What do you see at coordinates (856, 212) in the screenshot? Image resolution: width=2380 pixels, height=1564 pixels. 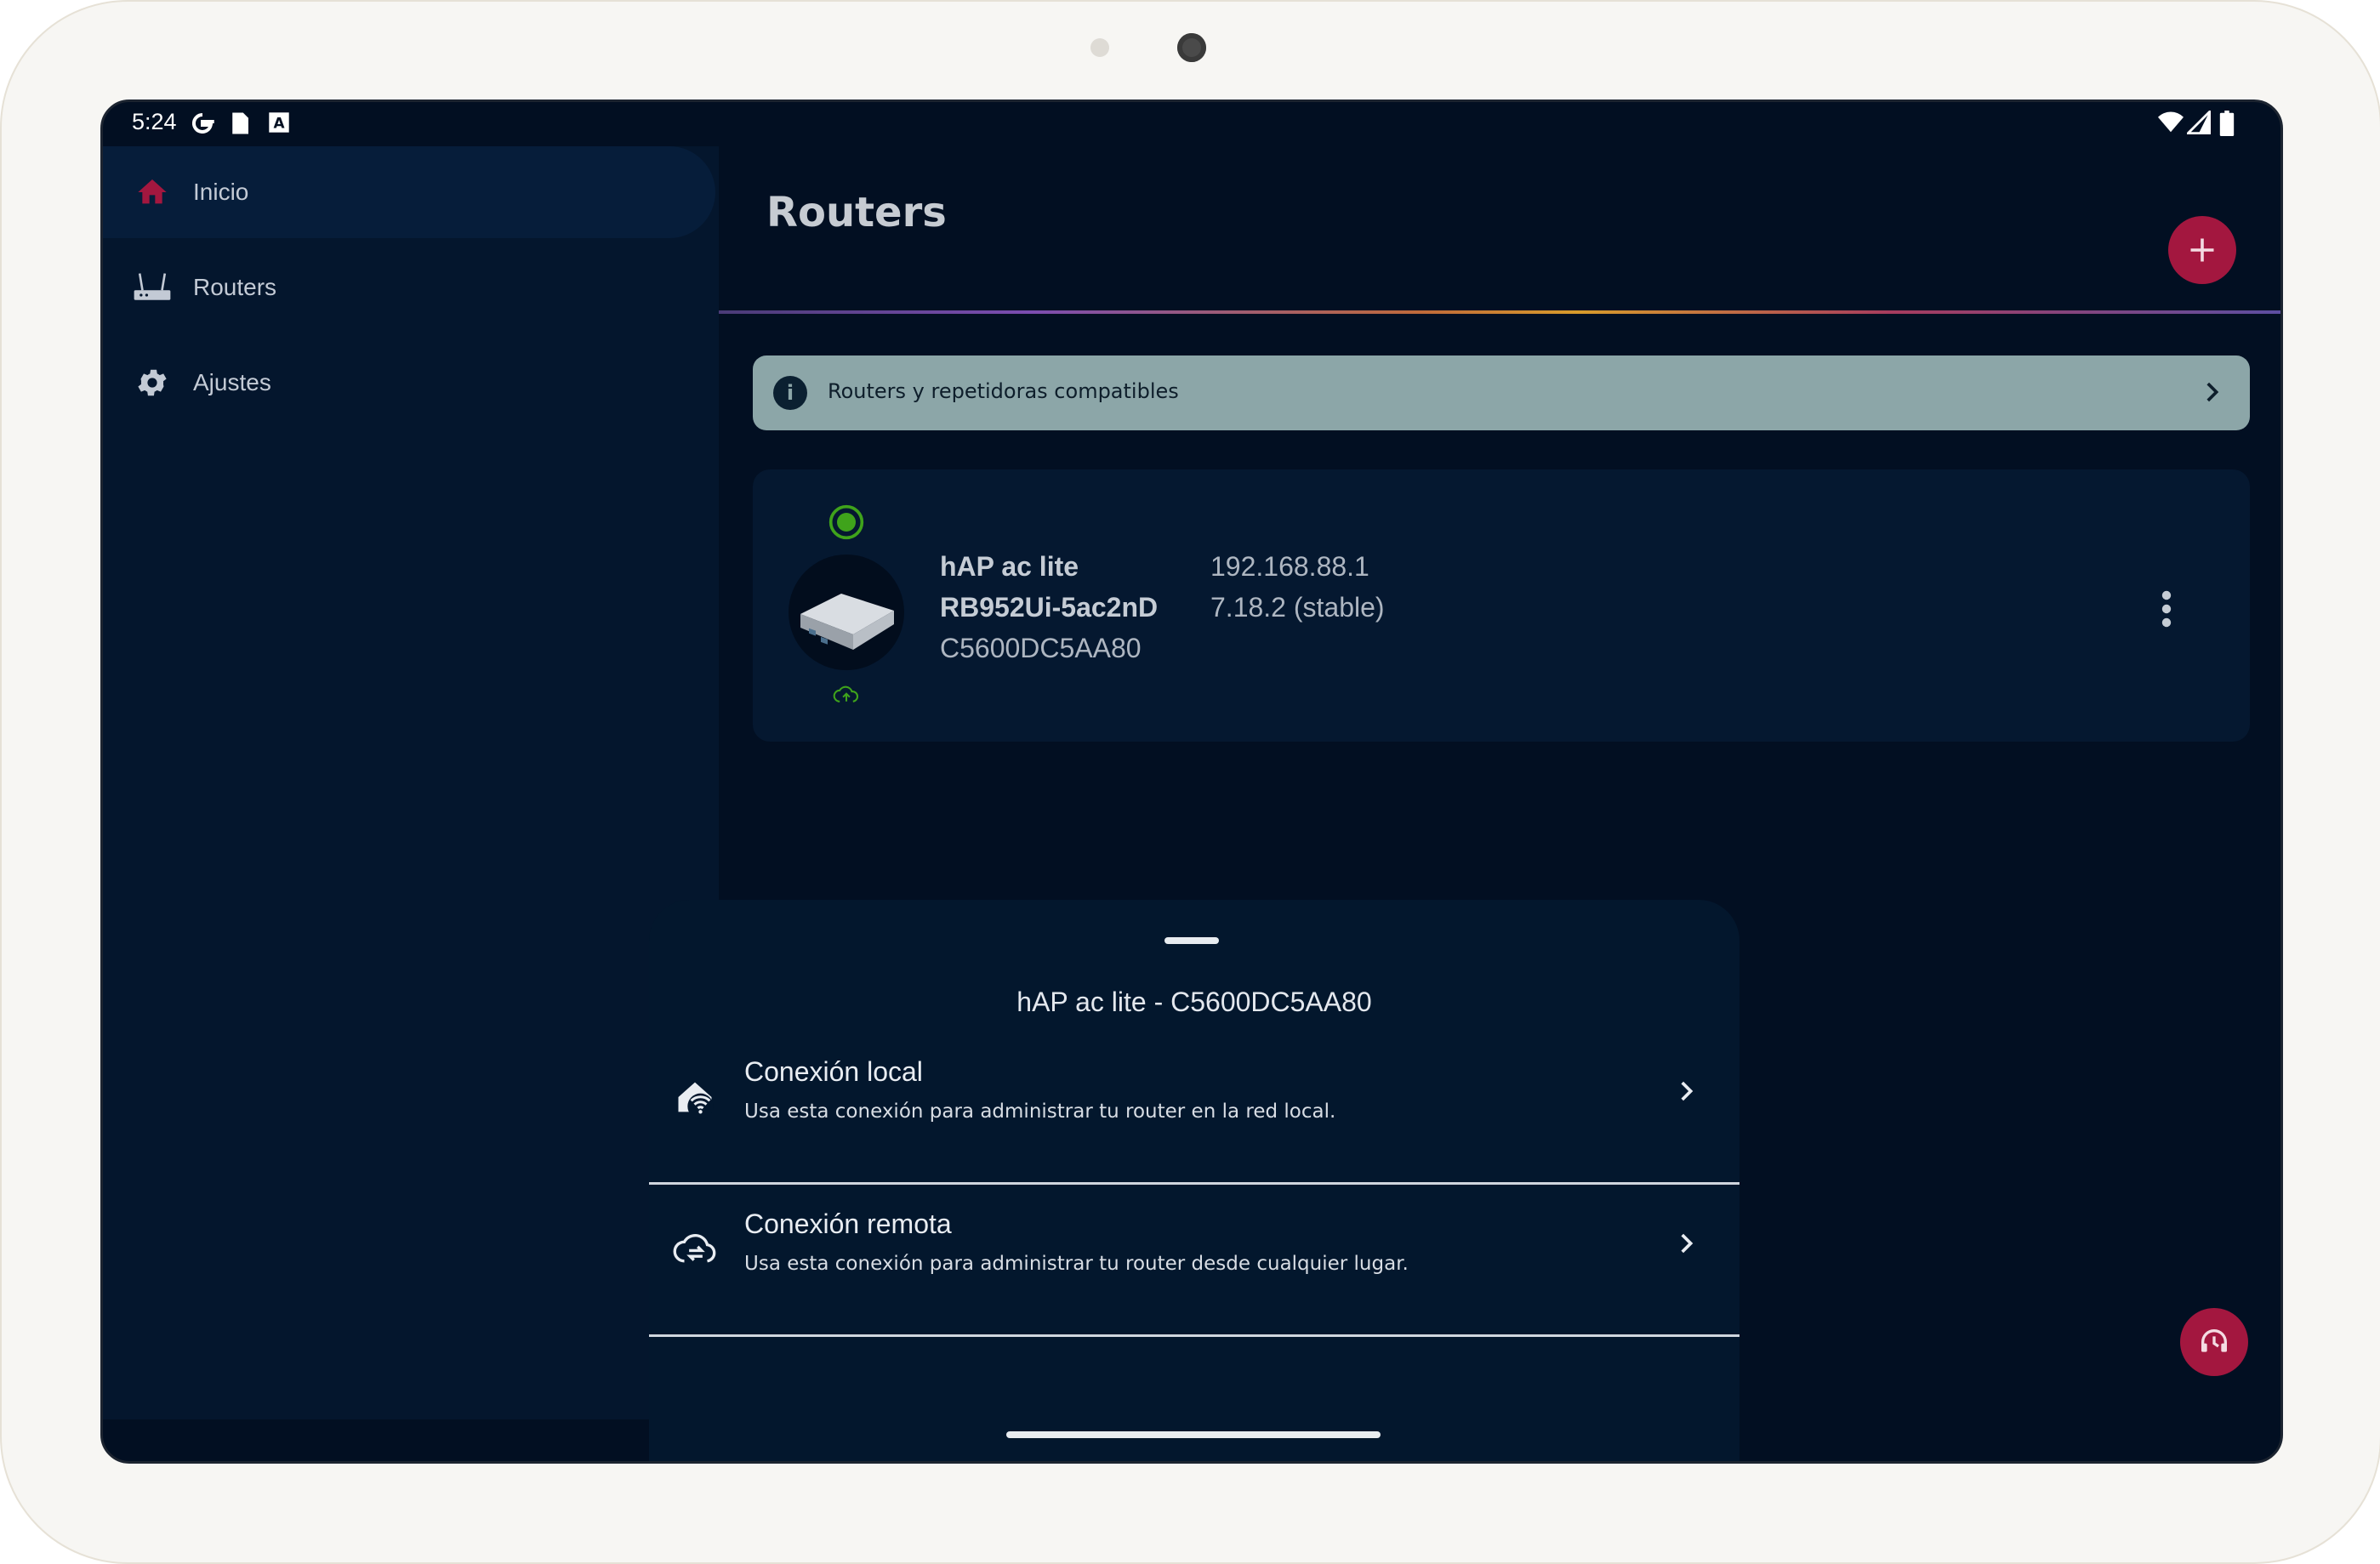 I see `page-title: Routers` at bounding box center [856, 212].